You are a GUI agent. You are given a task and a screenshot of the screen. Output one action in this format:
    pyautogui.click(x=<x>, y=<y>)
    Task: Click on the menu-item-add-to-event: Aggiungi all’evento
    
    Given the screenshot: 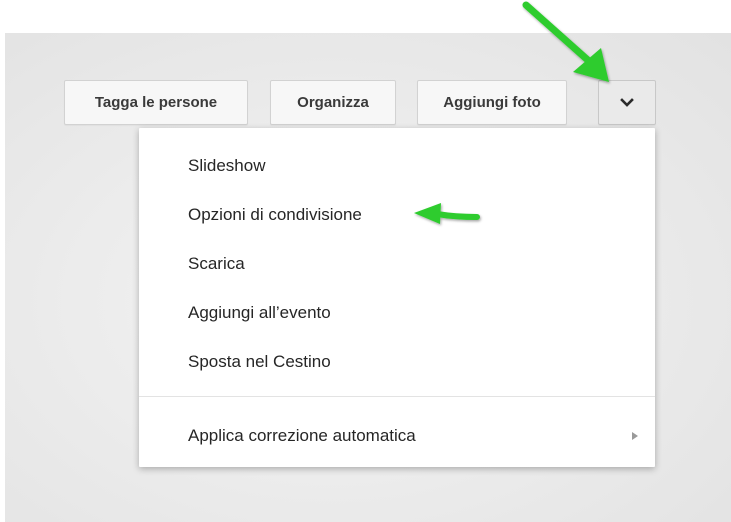 What is the action you would take?
    pyautogui.click(x=397, y=313)
    